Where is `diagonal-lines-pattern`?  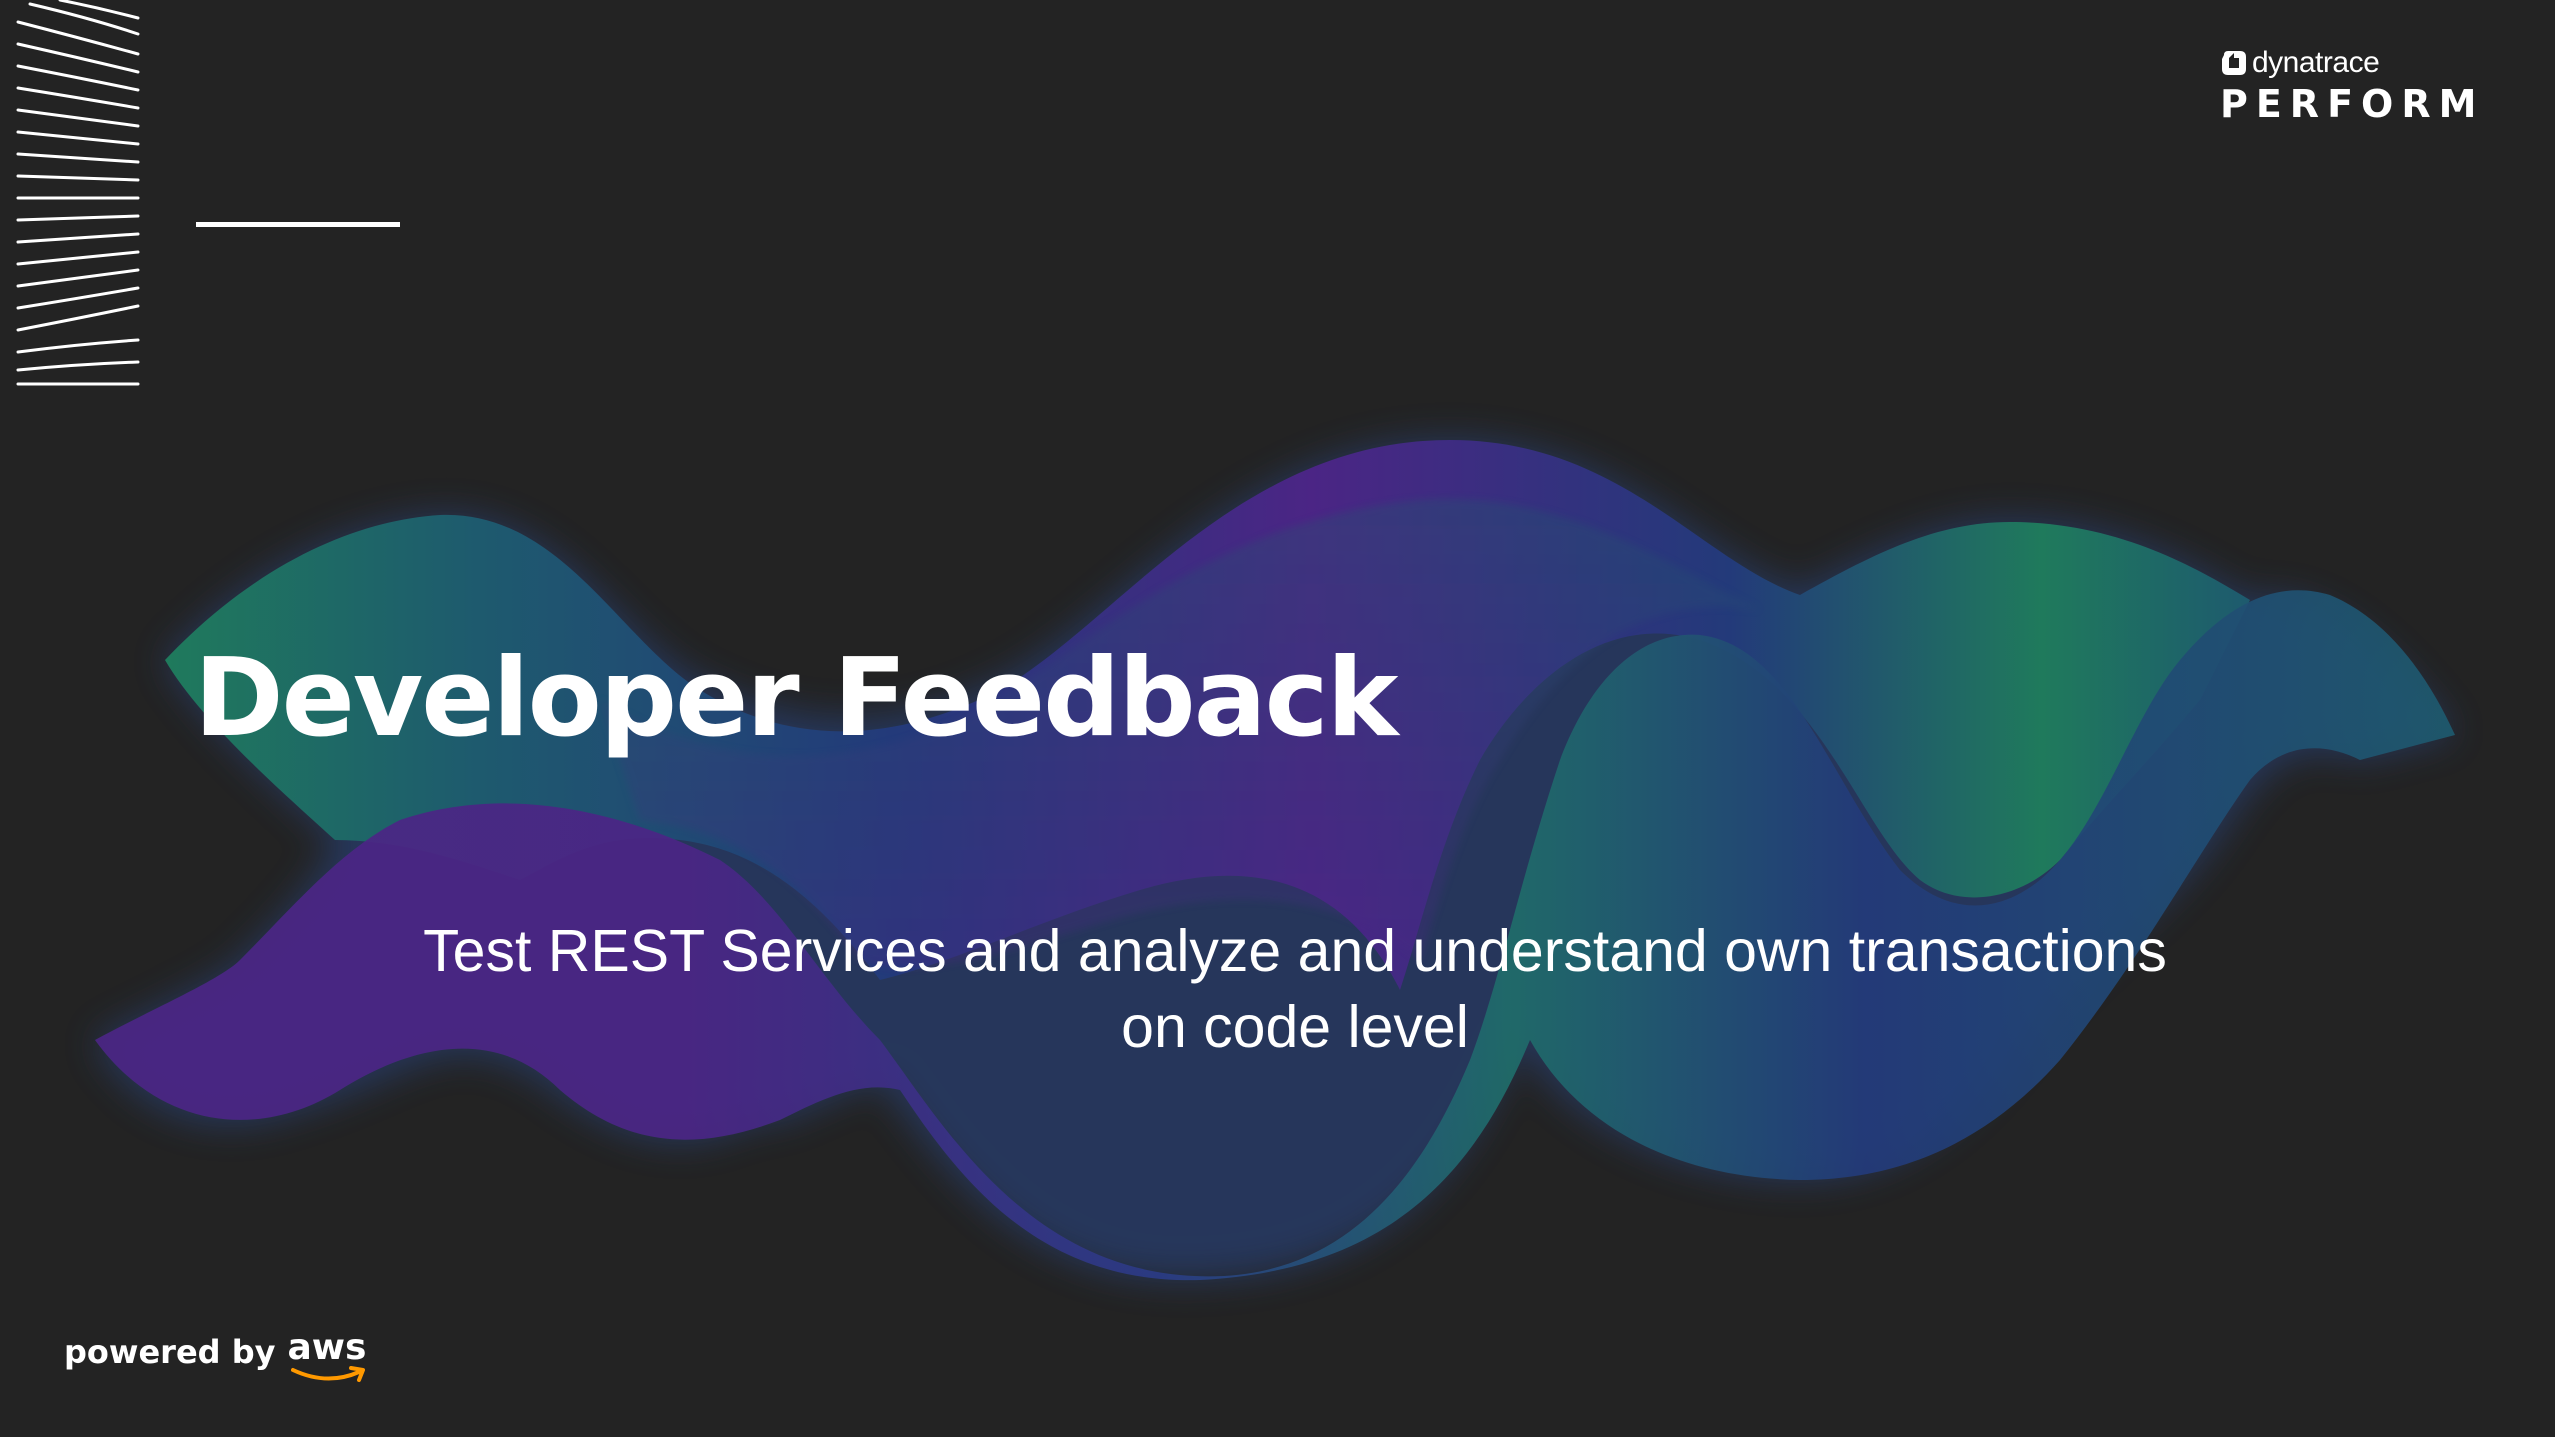
diagonal-lines-pattern is located at coordinates (78, 193).